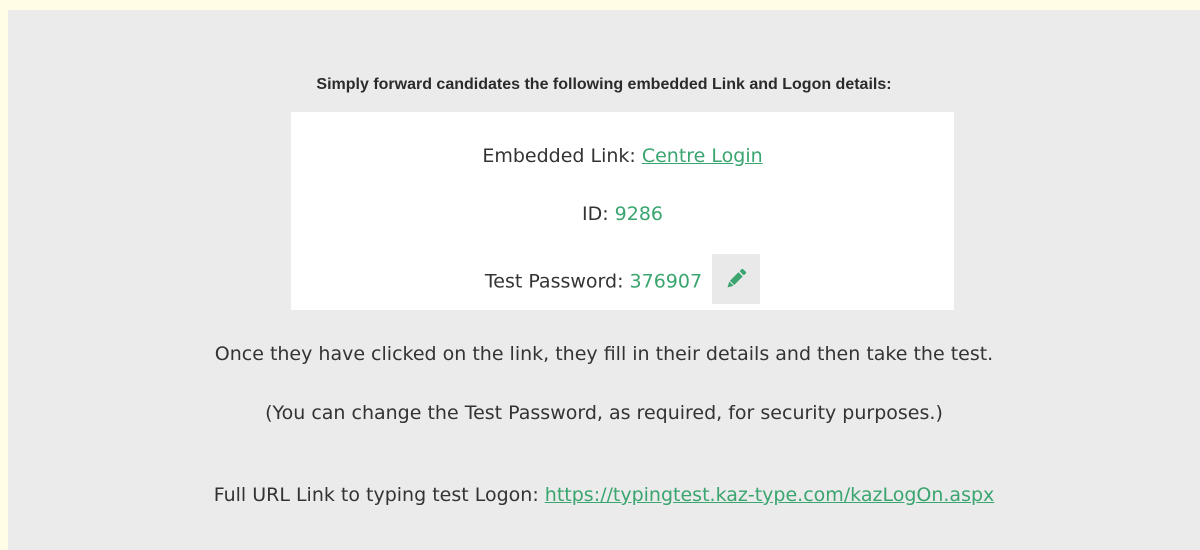 This screenshot has width=1200, height=550. What do you see at coordinates (639, 214) in the screenshot?
I see `id-value: 9286` at bounding box center [639, 214].